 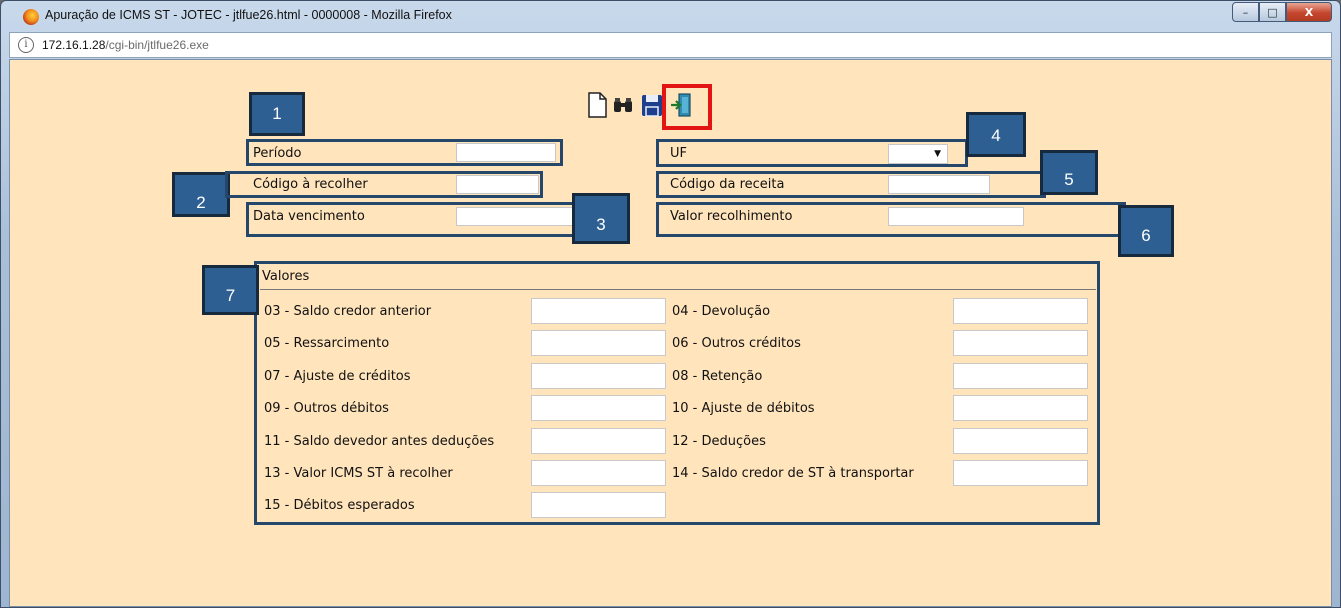 I want to click on valores-right-label-08: 08 - Retenção, so click(x=717, y=376).